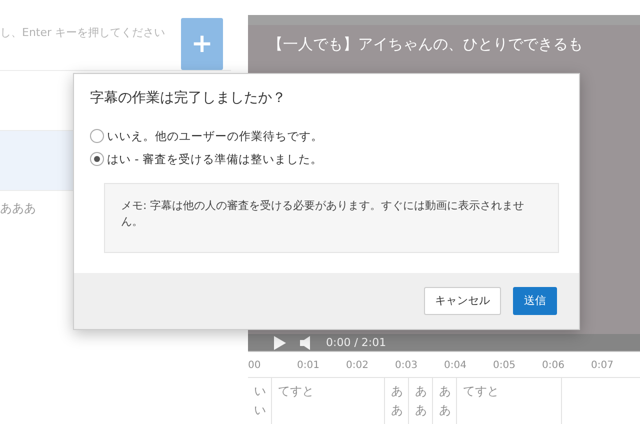 The height and width of the screenshot is (424, 640). Describe the element at coordinates (280, 343) in the screenshot. I see `play-icon` at that location.